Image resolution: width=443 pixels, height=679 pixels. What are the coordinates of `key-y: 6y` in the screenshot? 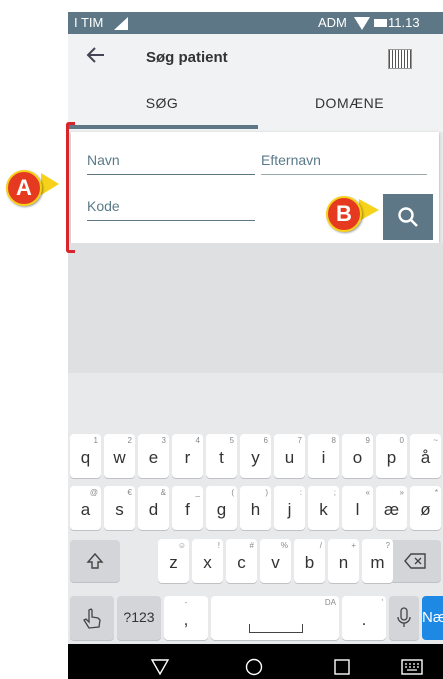 It's located at (255, 456).